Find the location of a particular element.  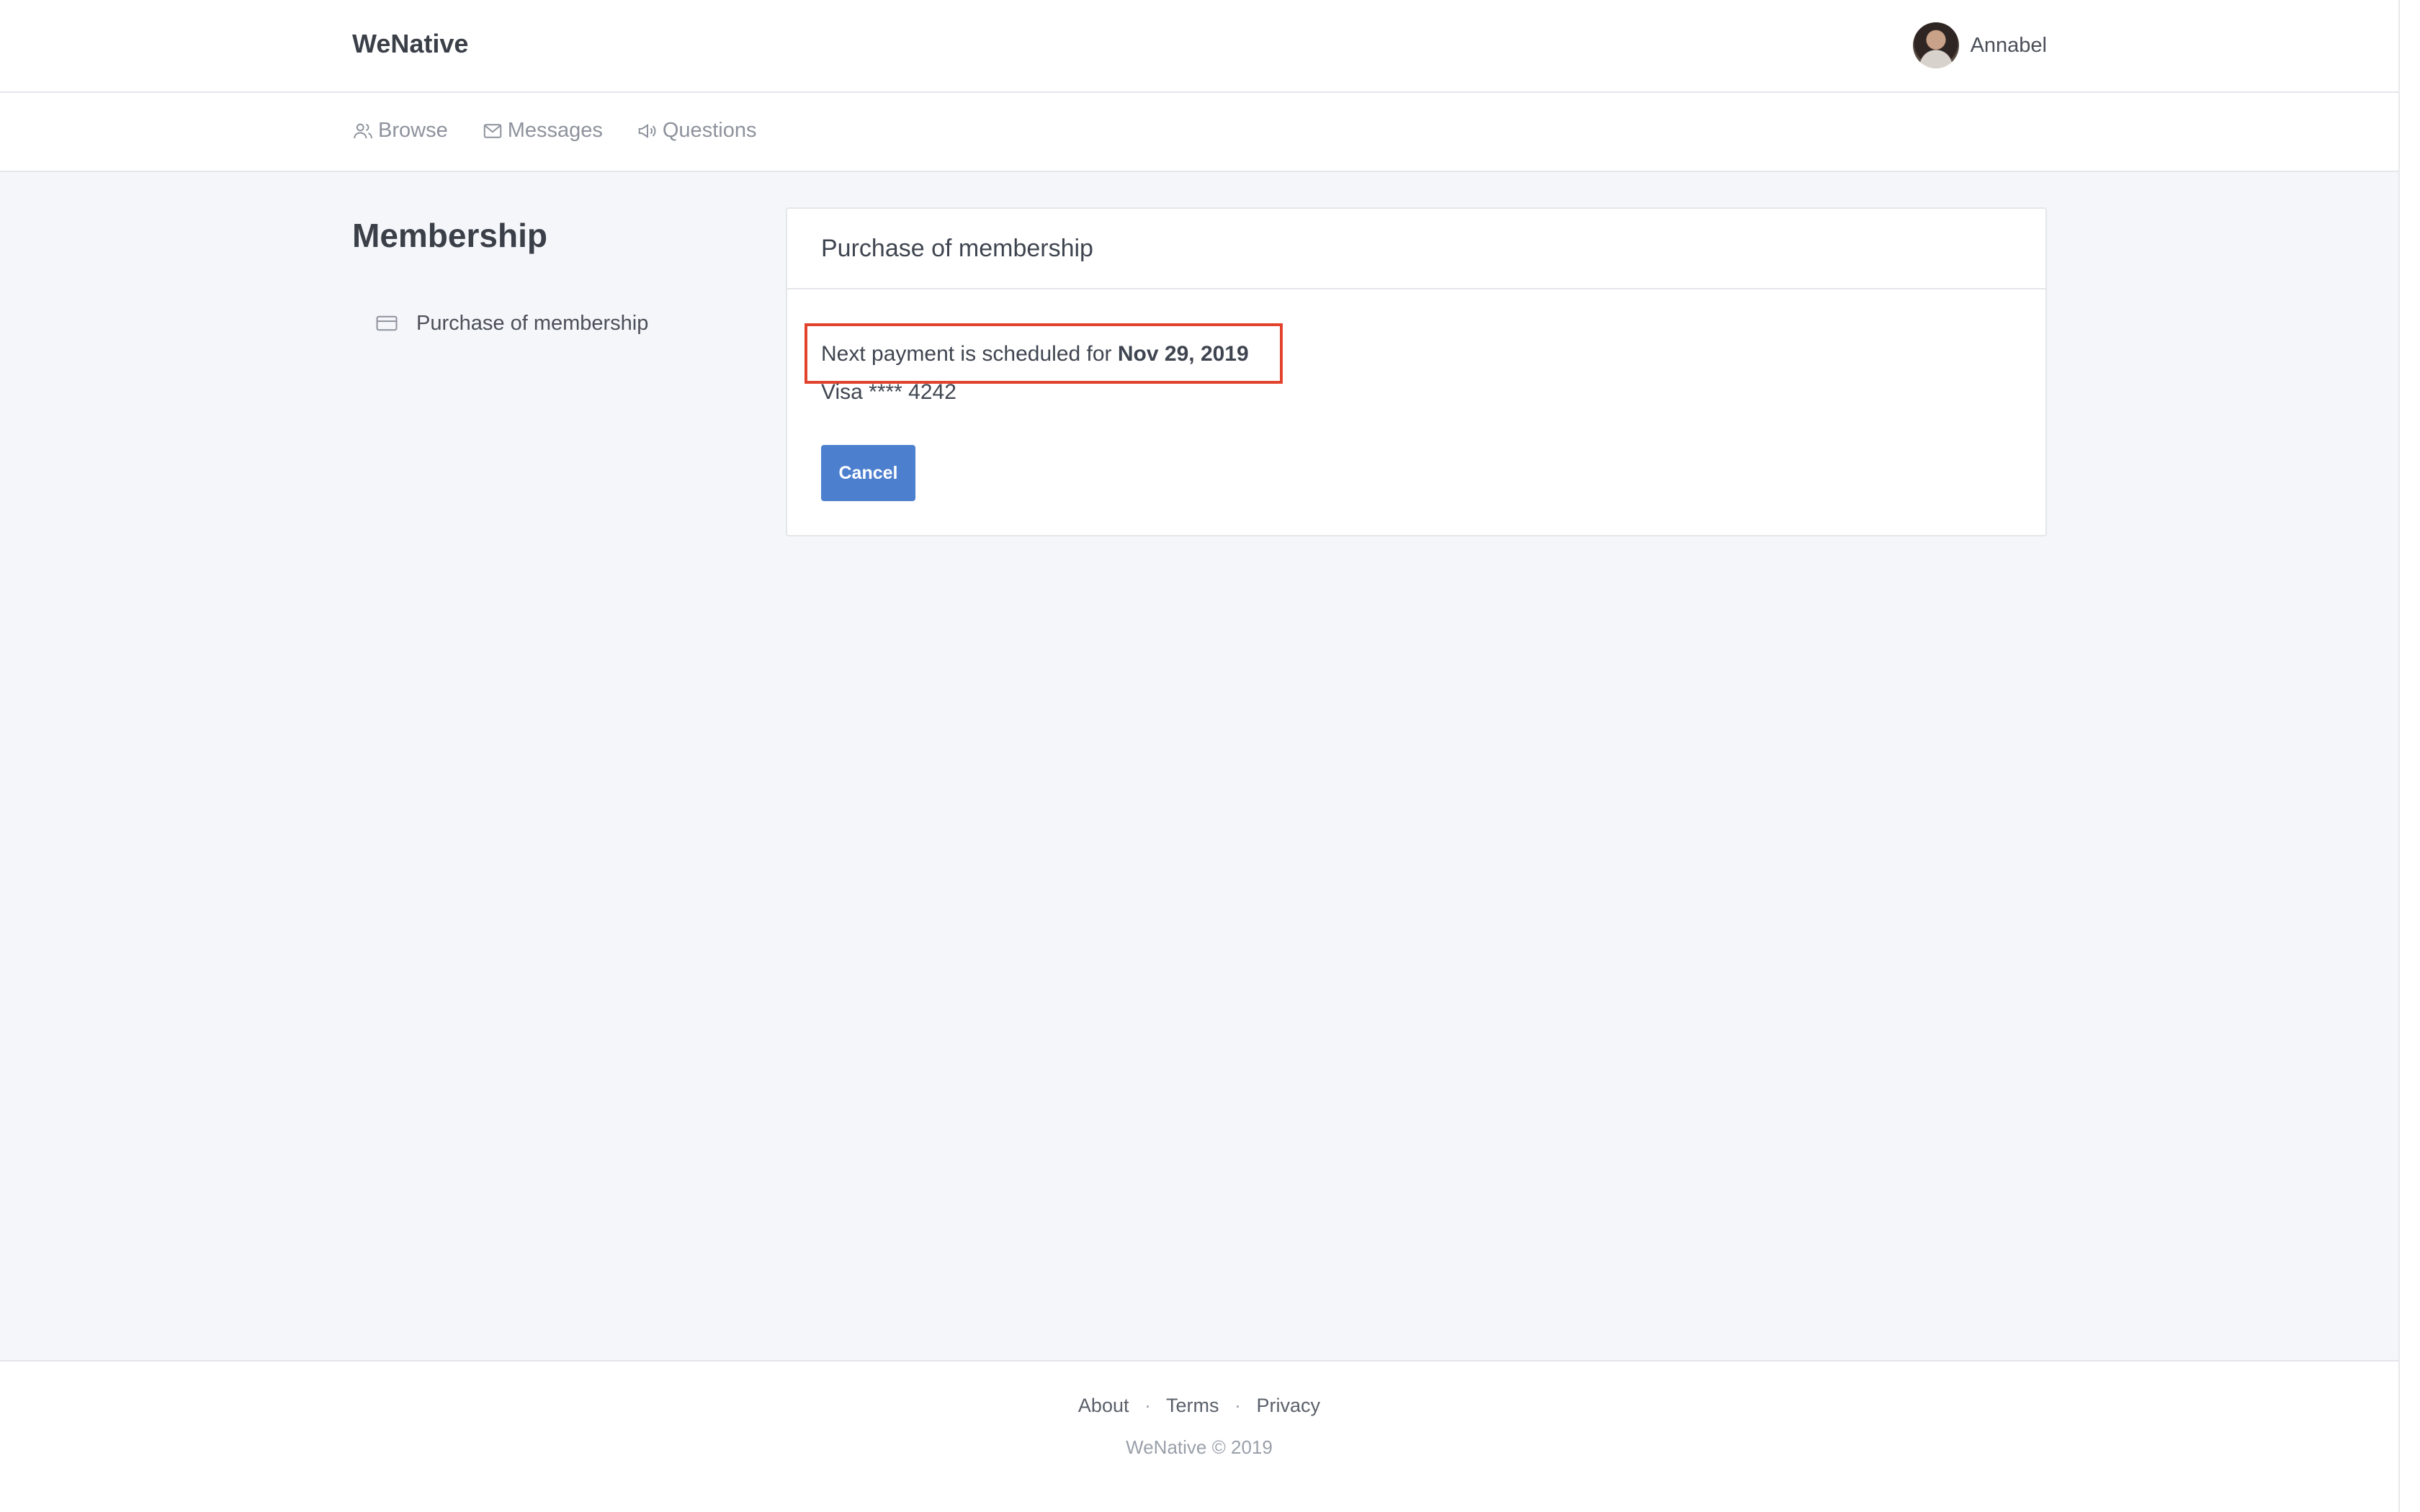

copyright: WeNative © 2019 is located at coordinates (1199, 1447).